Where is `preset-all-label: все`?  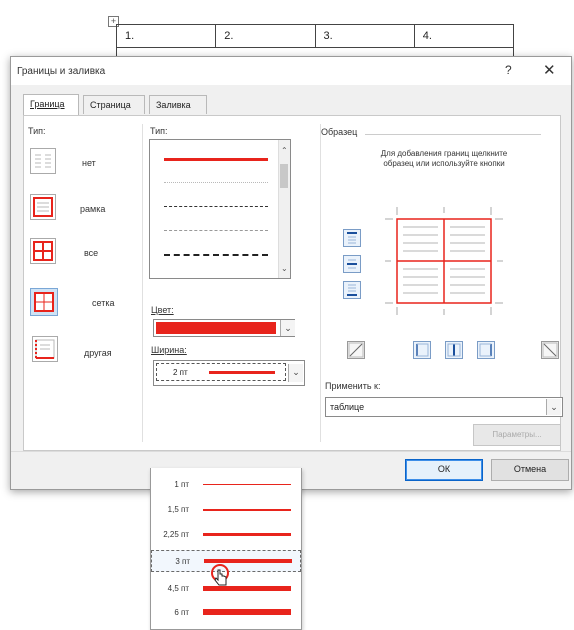 preset-all-label: все is located at coordinates (91, 253).